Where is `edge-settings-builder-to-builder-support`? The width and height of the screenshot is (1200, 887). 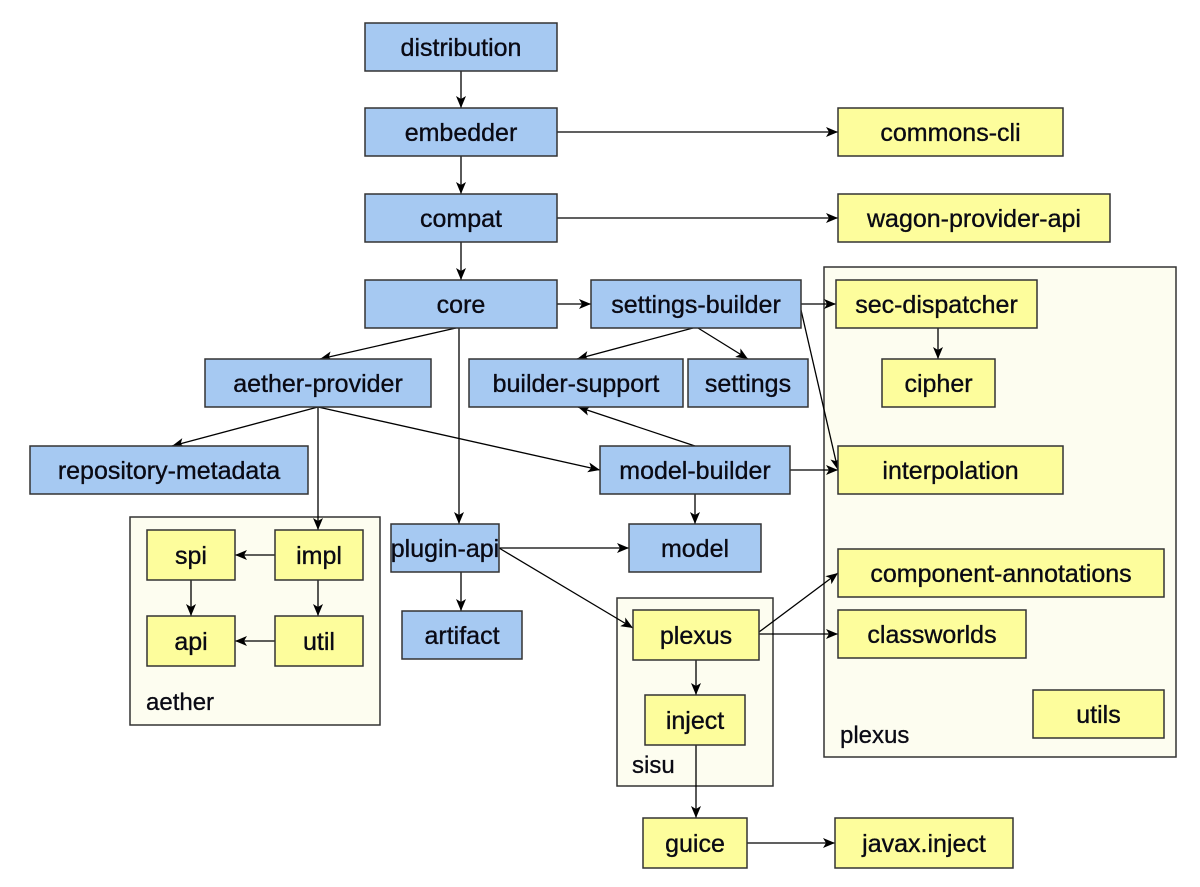 edge-settings-builder-to-builder-support is located at coordinates (635, 344).